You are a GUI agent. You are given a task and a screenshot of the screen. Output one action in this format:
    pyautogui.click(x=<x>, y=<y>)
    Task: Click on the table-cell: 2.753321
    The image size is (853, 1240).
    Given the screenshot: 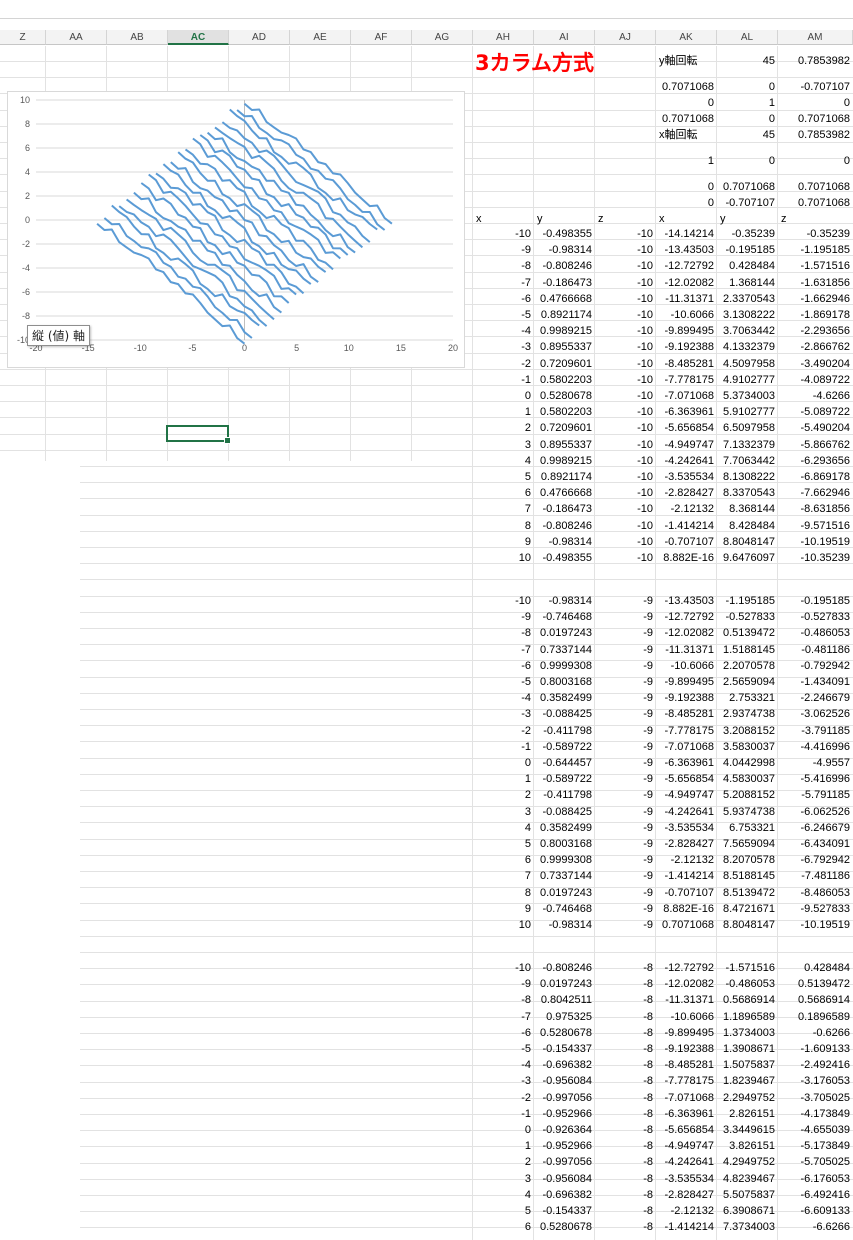 What is the action you would take?
    pyautogui.click(x=747, y=698)
    